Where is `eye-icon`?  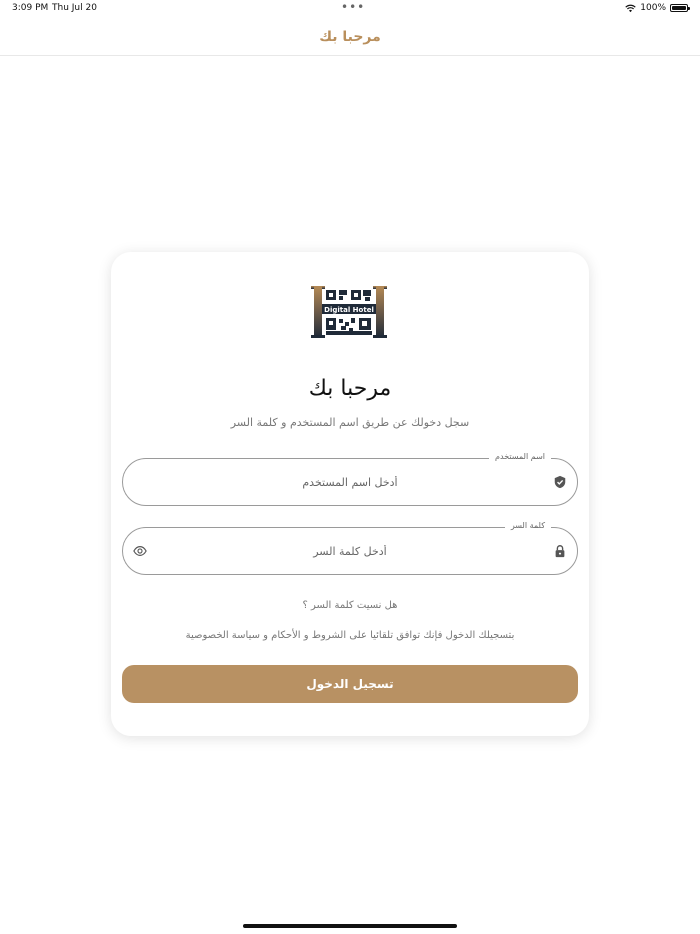 eye-icon is located at coordinates (140, 551).